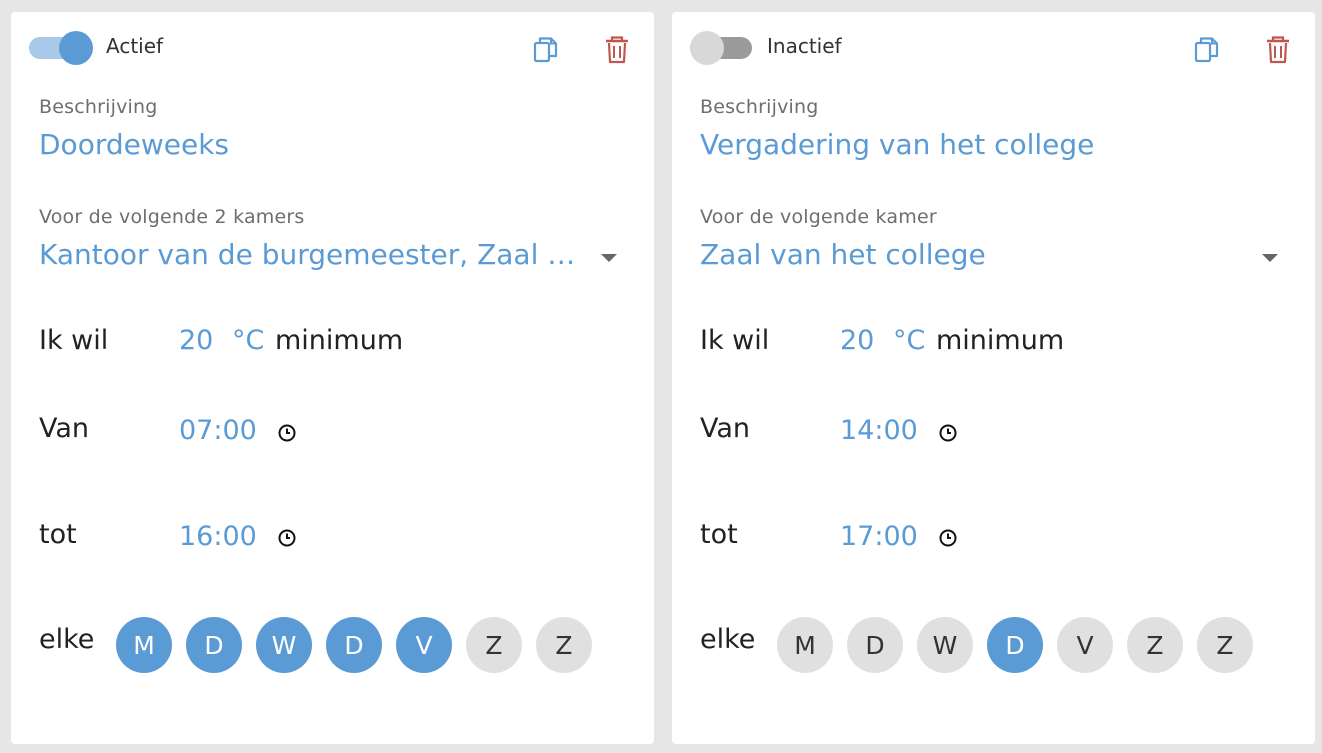  Describe the element at coordinates (897, 144) in the screenshot. I see `description-input: Vergadering van het college` at that location.